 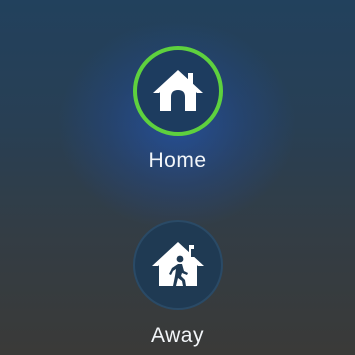 I want to click on away-mode-circle, so click(x=177, y=265).